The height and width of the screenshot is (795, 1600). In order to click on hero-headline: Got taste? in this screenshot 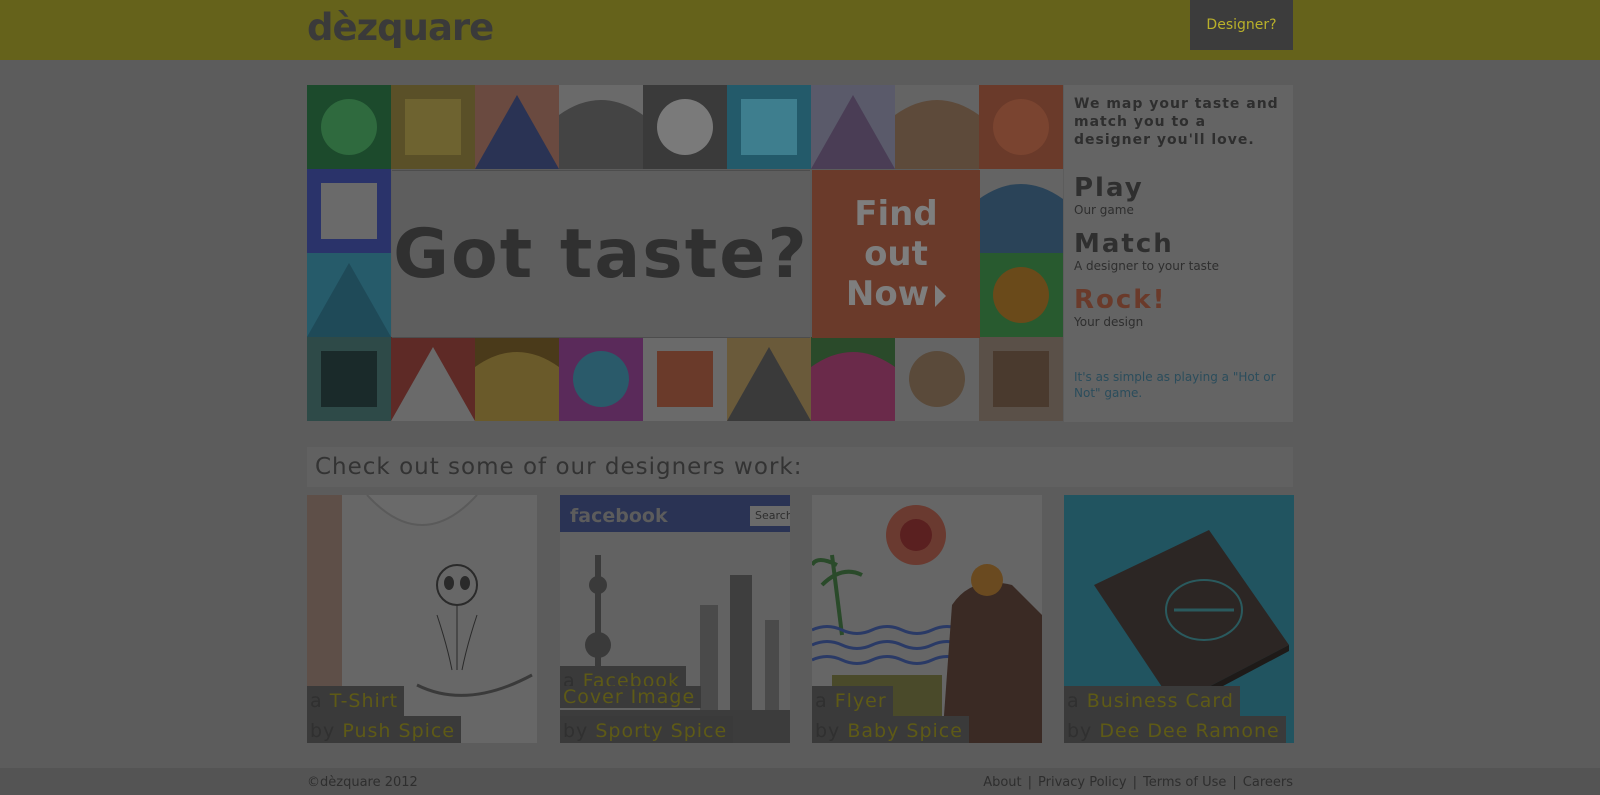, I will do `click(601, 254)`.